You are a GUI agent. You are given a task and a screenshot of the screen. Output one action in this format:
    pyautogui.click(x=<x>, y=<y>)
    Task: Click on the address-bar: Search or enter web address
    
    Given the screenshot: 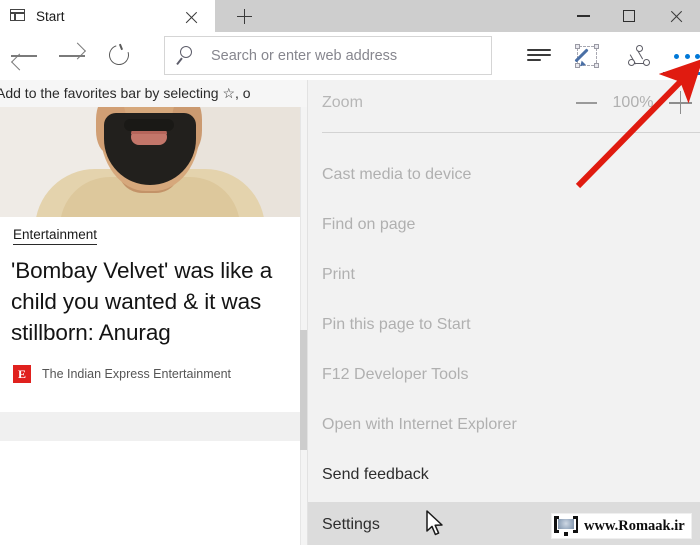 What is the action you would take?
    pyautogui.click(x=328, y=55)
    